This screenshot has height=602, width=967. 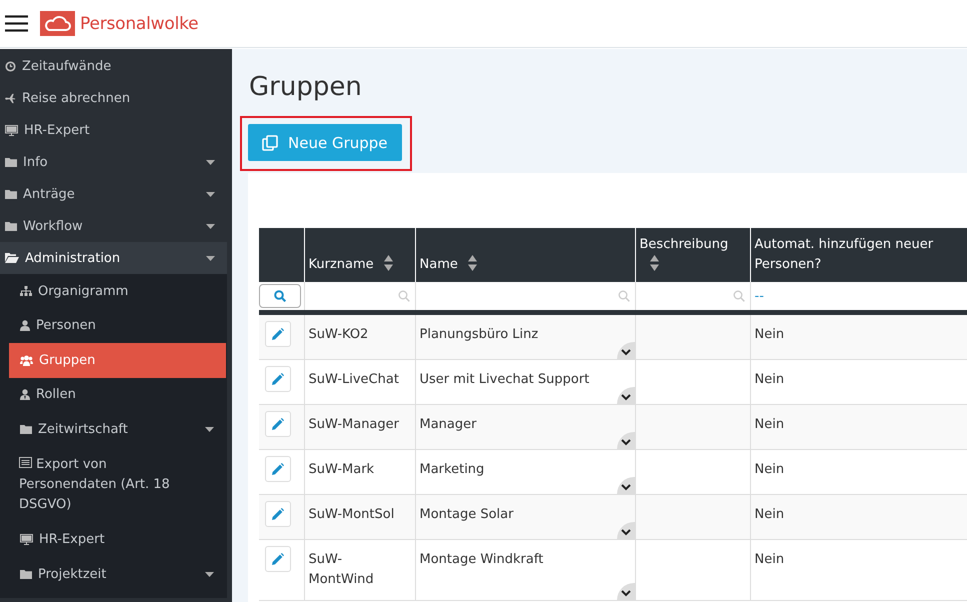 What do you see at coordinates (139, 24) in the screenshot?
I see `logo-text: Personalwolke` at bounding box center [139, 24].